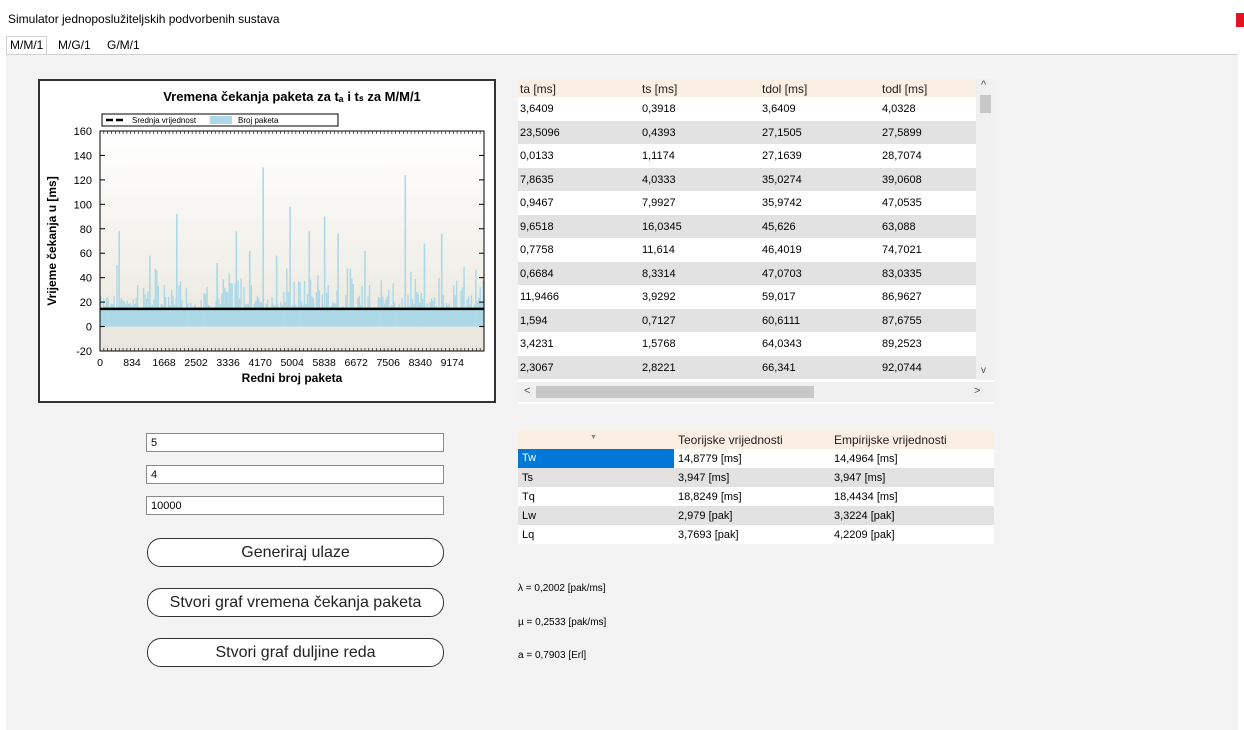 This screenshot has width=1244, height=730. Describe the element at coordinates (537, 180) in the screenshot. I see `table-cell: 7,8635` at that location.